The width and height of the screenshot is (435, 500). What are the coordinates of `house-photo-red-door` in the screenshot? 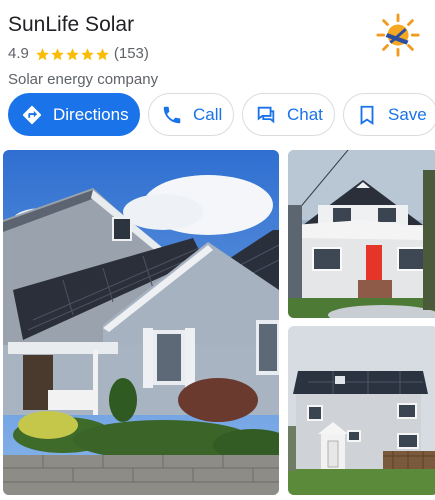 It's located at (361, 234).